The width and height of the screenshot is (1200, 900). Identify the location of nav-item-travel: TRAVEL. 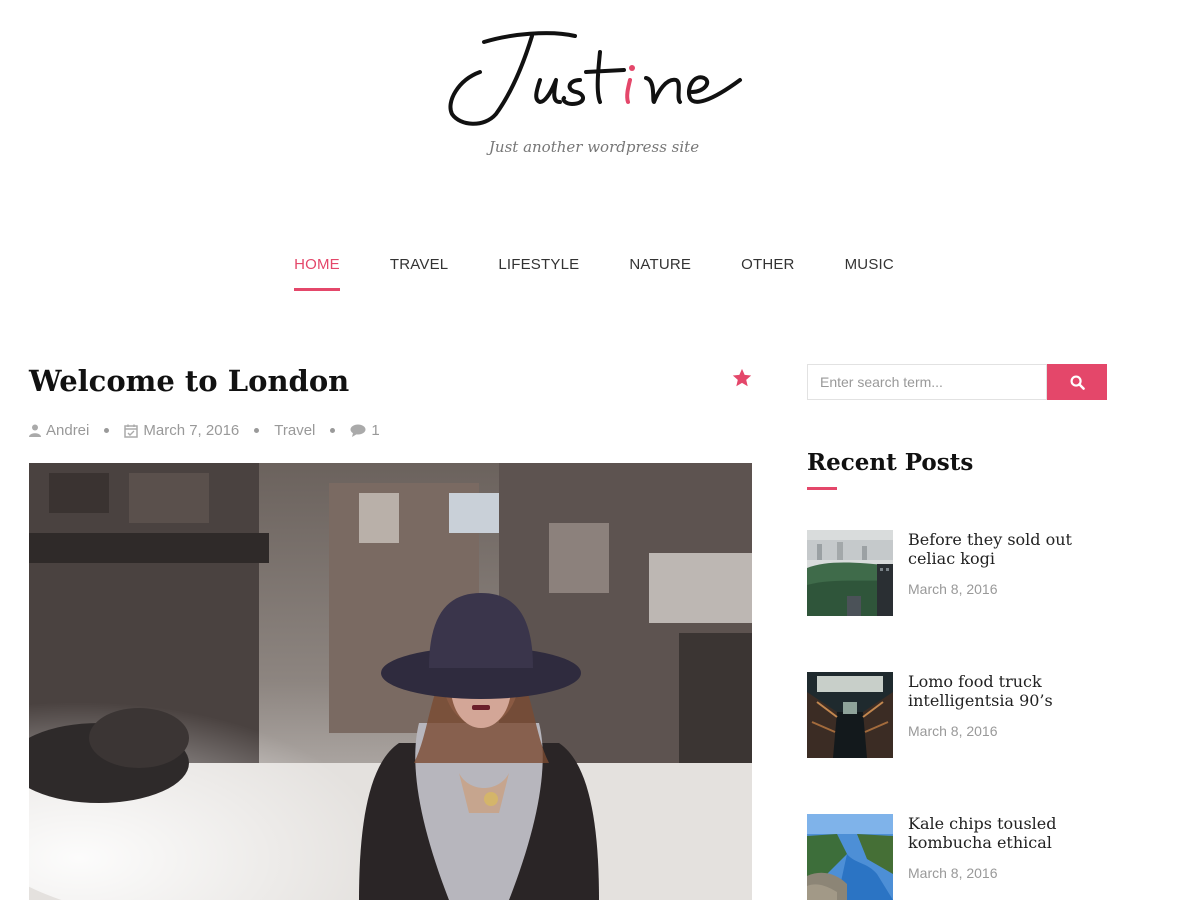
(419, 273).